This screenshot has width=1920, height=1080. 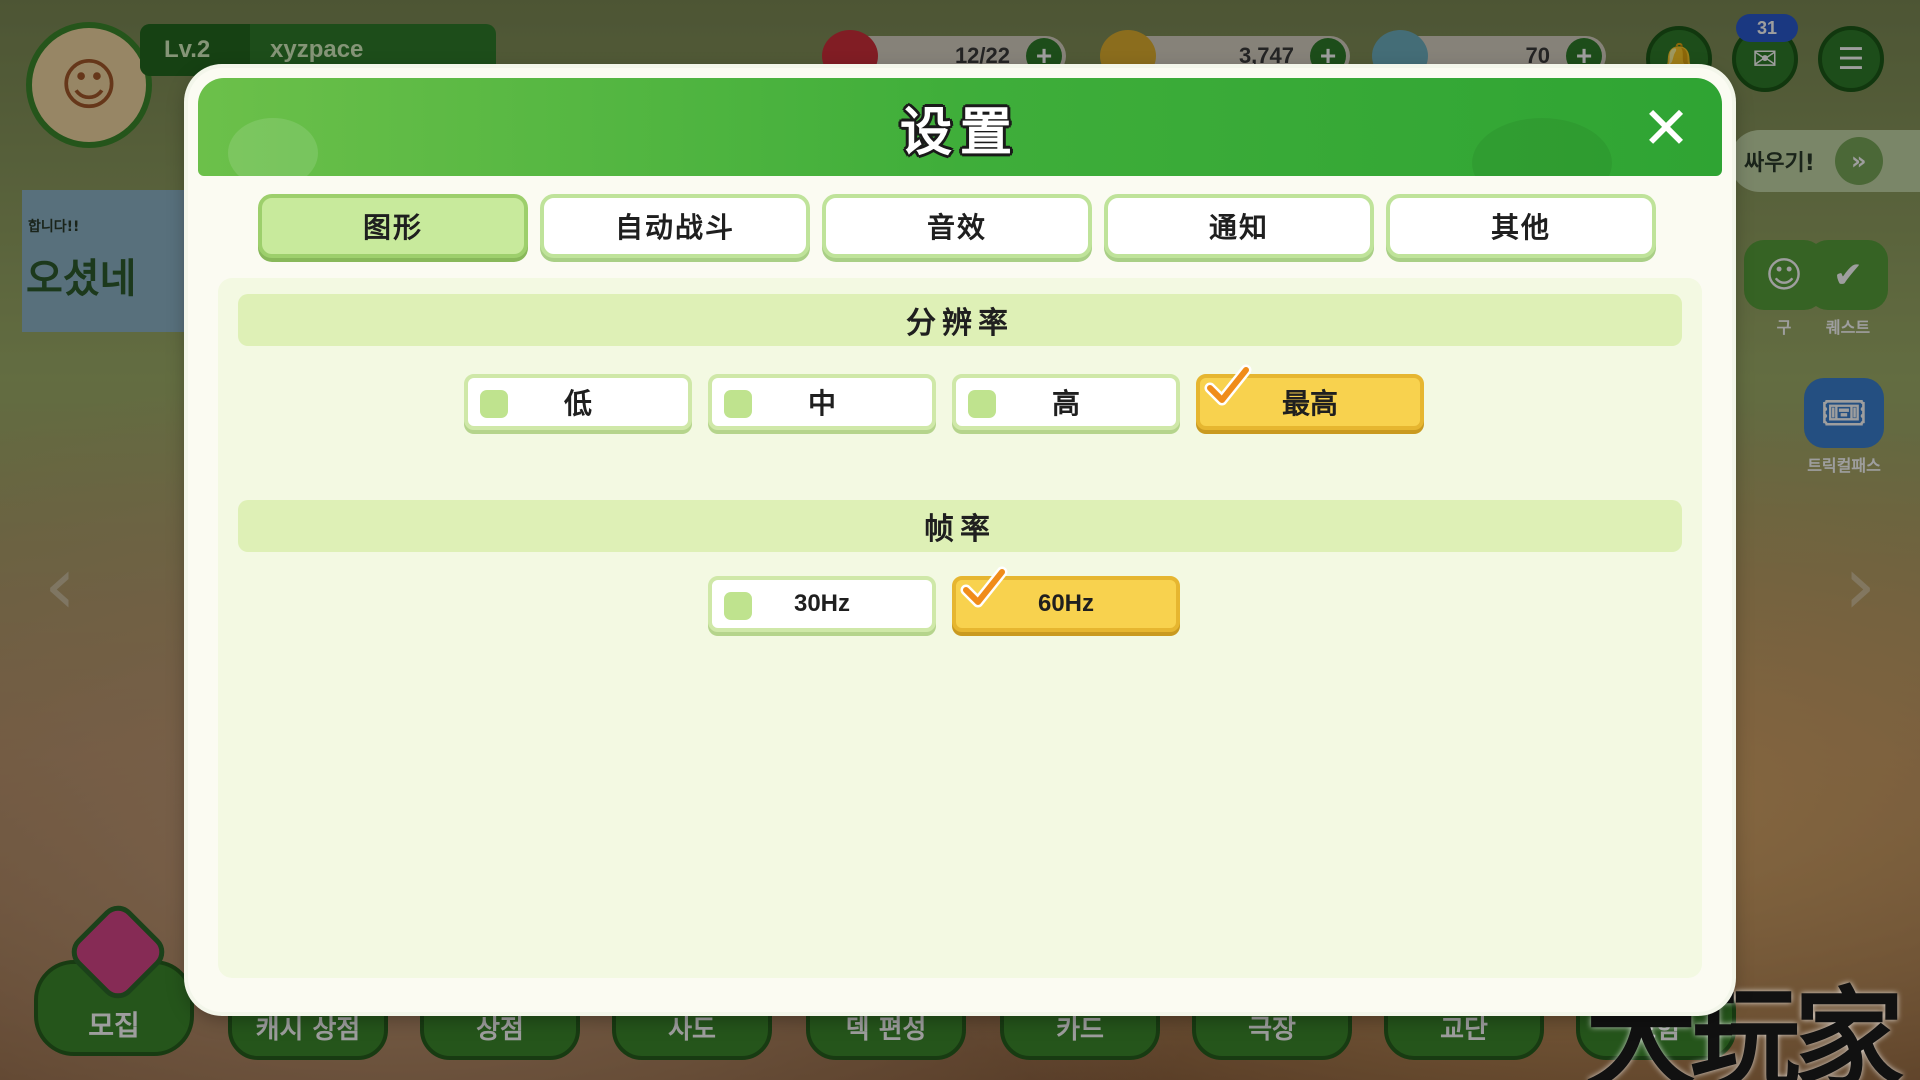 I want to click on tab-auto-battle: 自动战斗, so click(x=675, y=226).